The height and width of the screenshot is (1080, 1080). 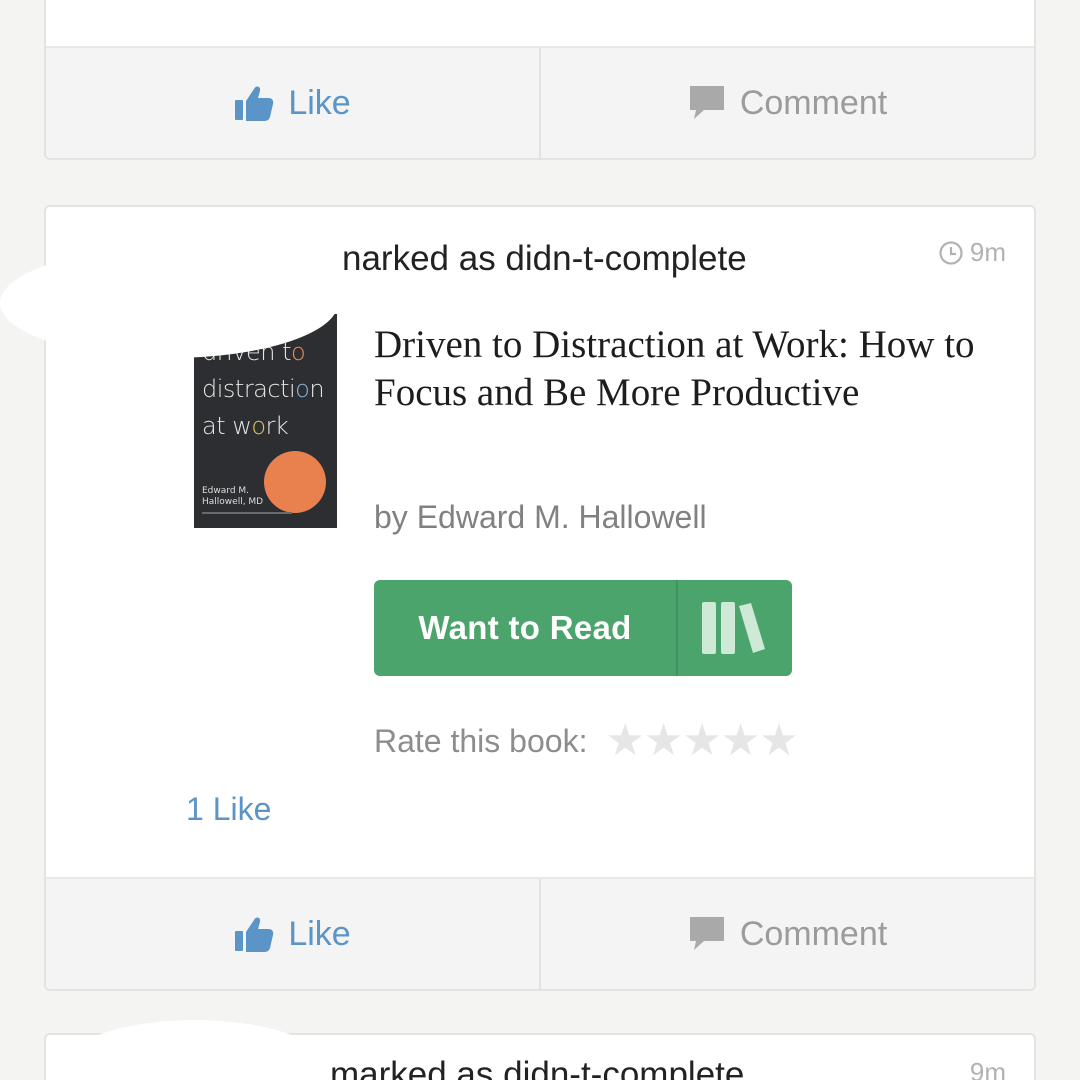 I want to click on comment-button: Comment, so click(x=786, y=934).